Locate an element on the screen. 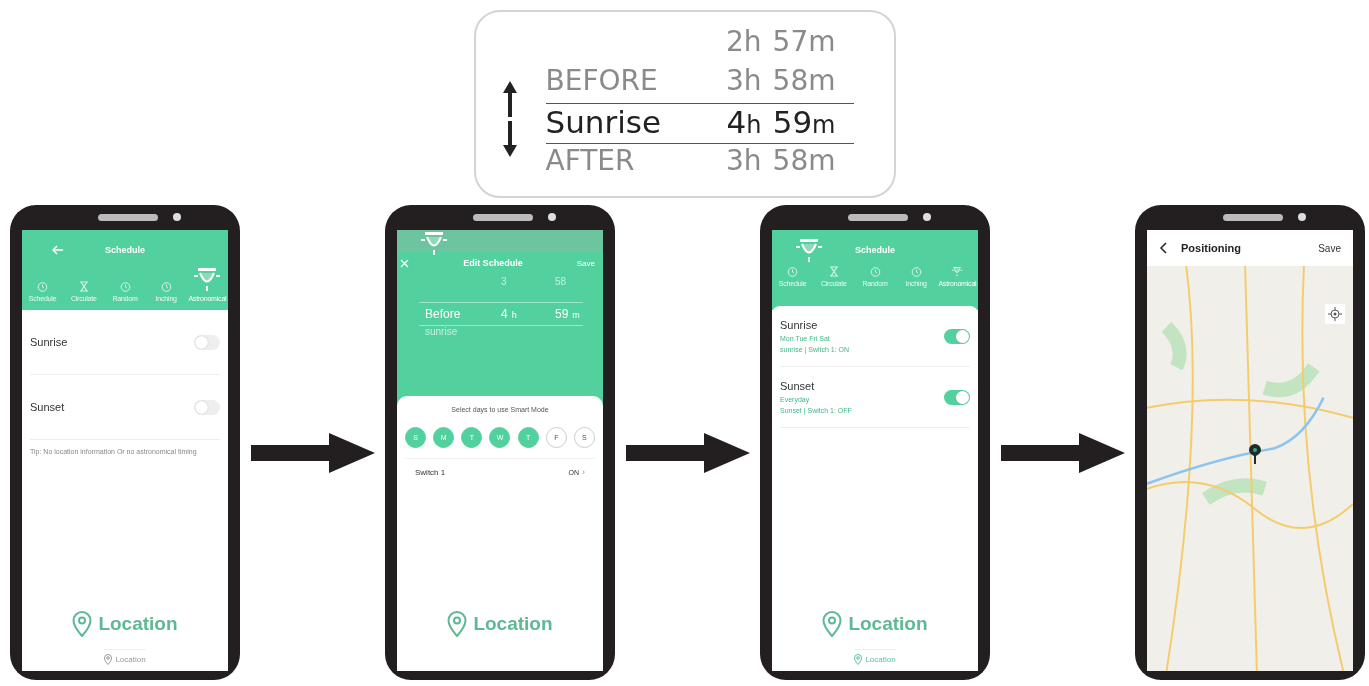  map-pin-icon is located at coordinates (1255, 454).